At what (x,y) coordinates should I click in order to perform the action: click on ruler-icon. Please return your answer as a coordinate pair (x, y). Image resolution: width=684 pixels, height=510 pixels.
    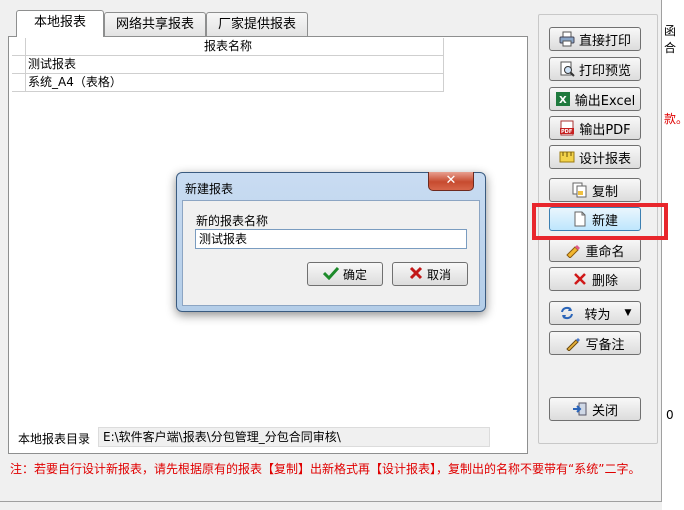
    Looking at the image, I should click on (567, 157).